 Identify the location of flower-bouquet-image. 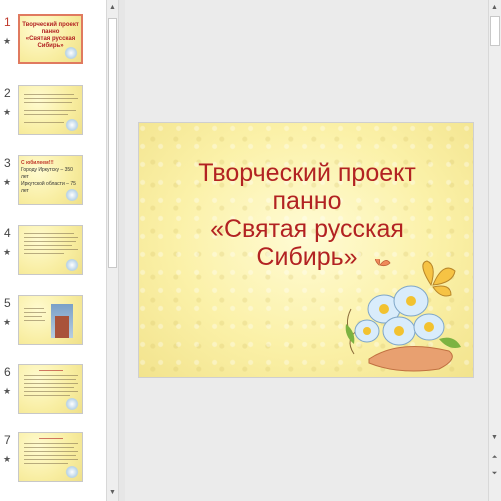
(403, 315).